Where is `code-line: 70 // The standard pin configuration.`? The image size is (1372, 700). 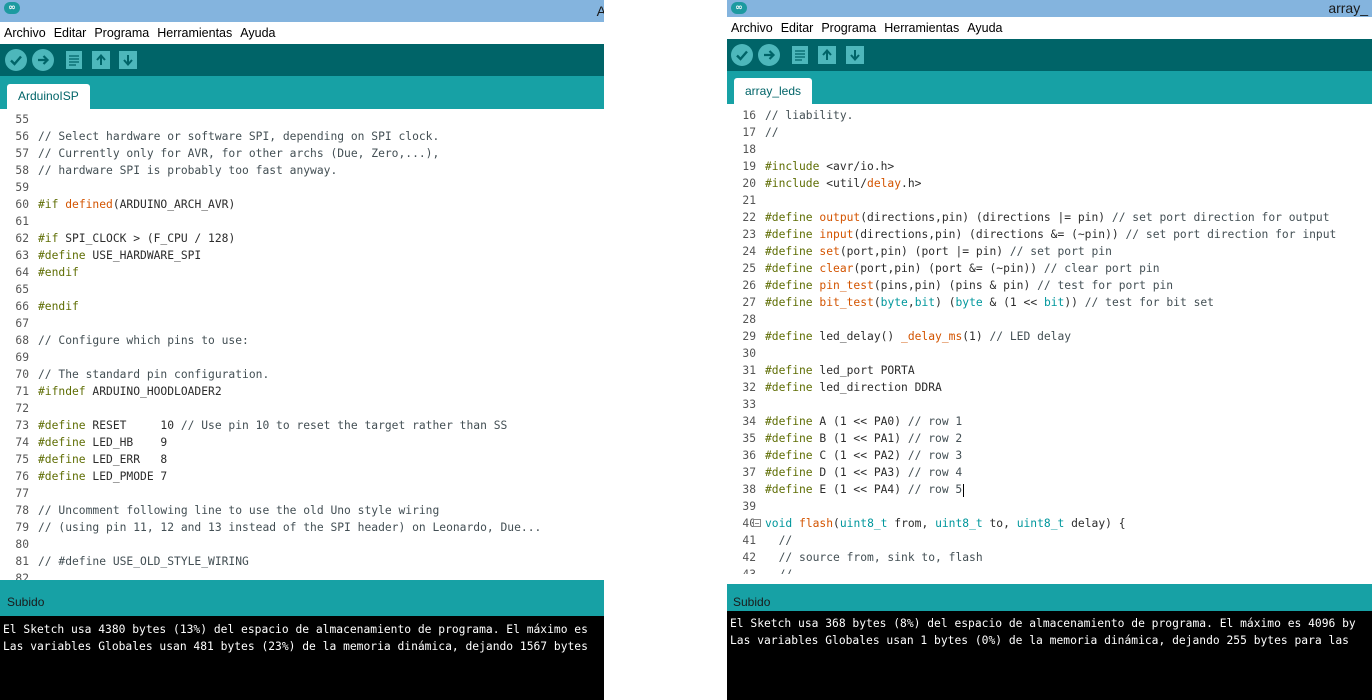
code-line: 70 // The standard pin configuration. is located at coordinates (302, 374).